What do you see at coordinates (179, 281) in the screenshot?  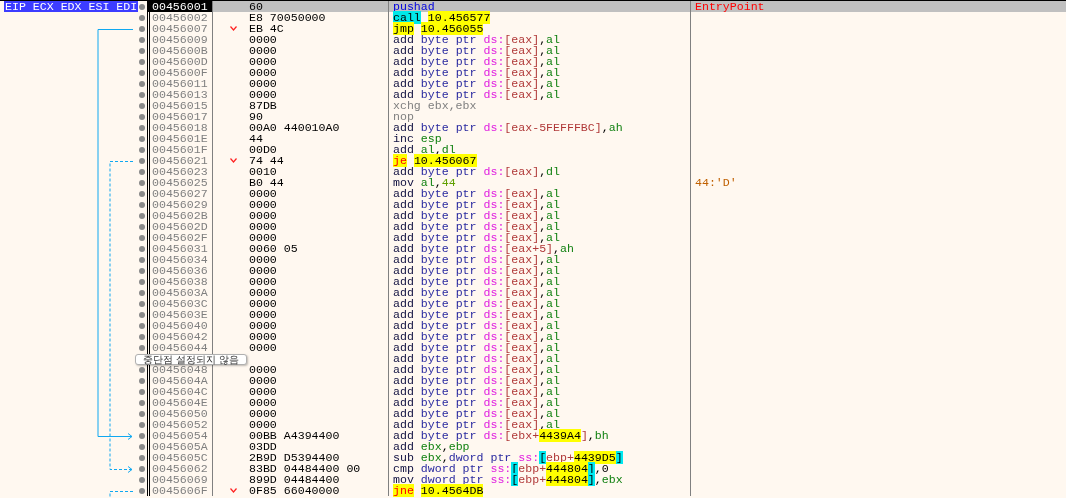 I see `address-cell: 00456038` at bounding box center [179, 281].